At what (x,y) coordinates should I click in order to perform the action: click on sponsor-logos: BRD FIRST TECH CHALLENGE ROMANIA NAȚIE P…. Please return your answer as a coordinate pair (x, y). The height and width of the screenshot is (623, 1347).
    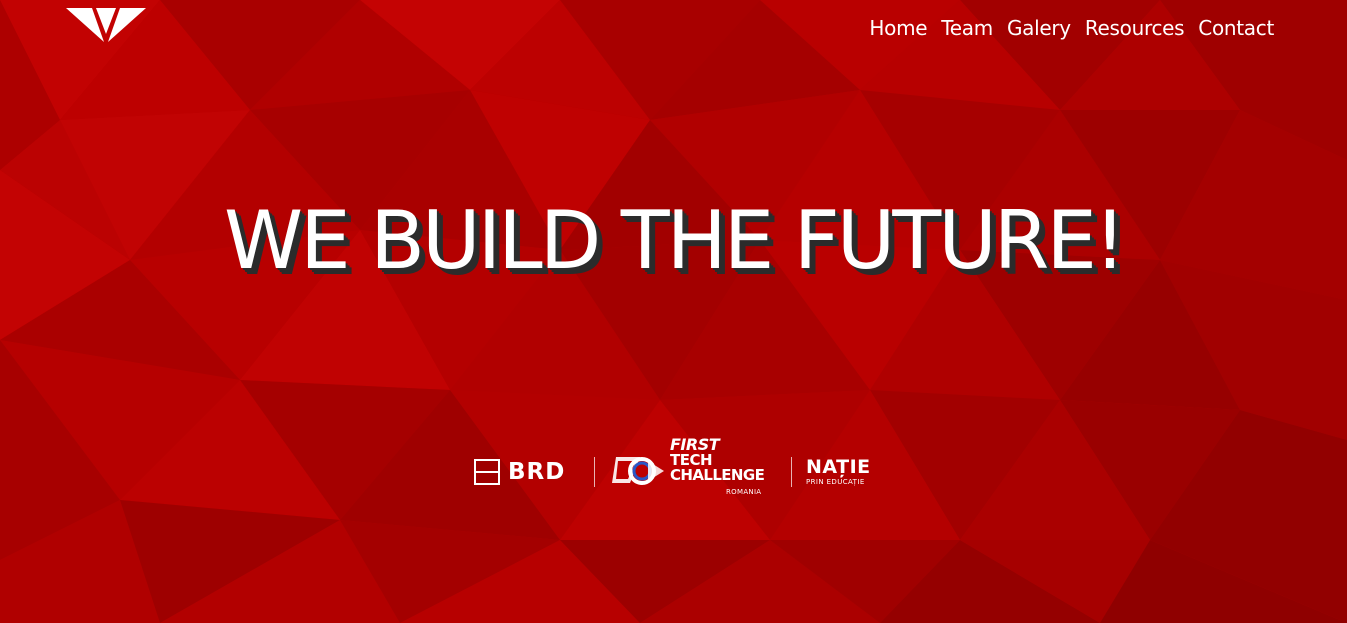
    Looking at the image, I should click on (676, 468).